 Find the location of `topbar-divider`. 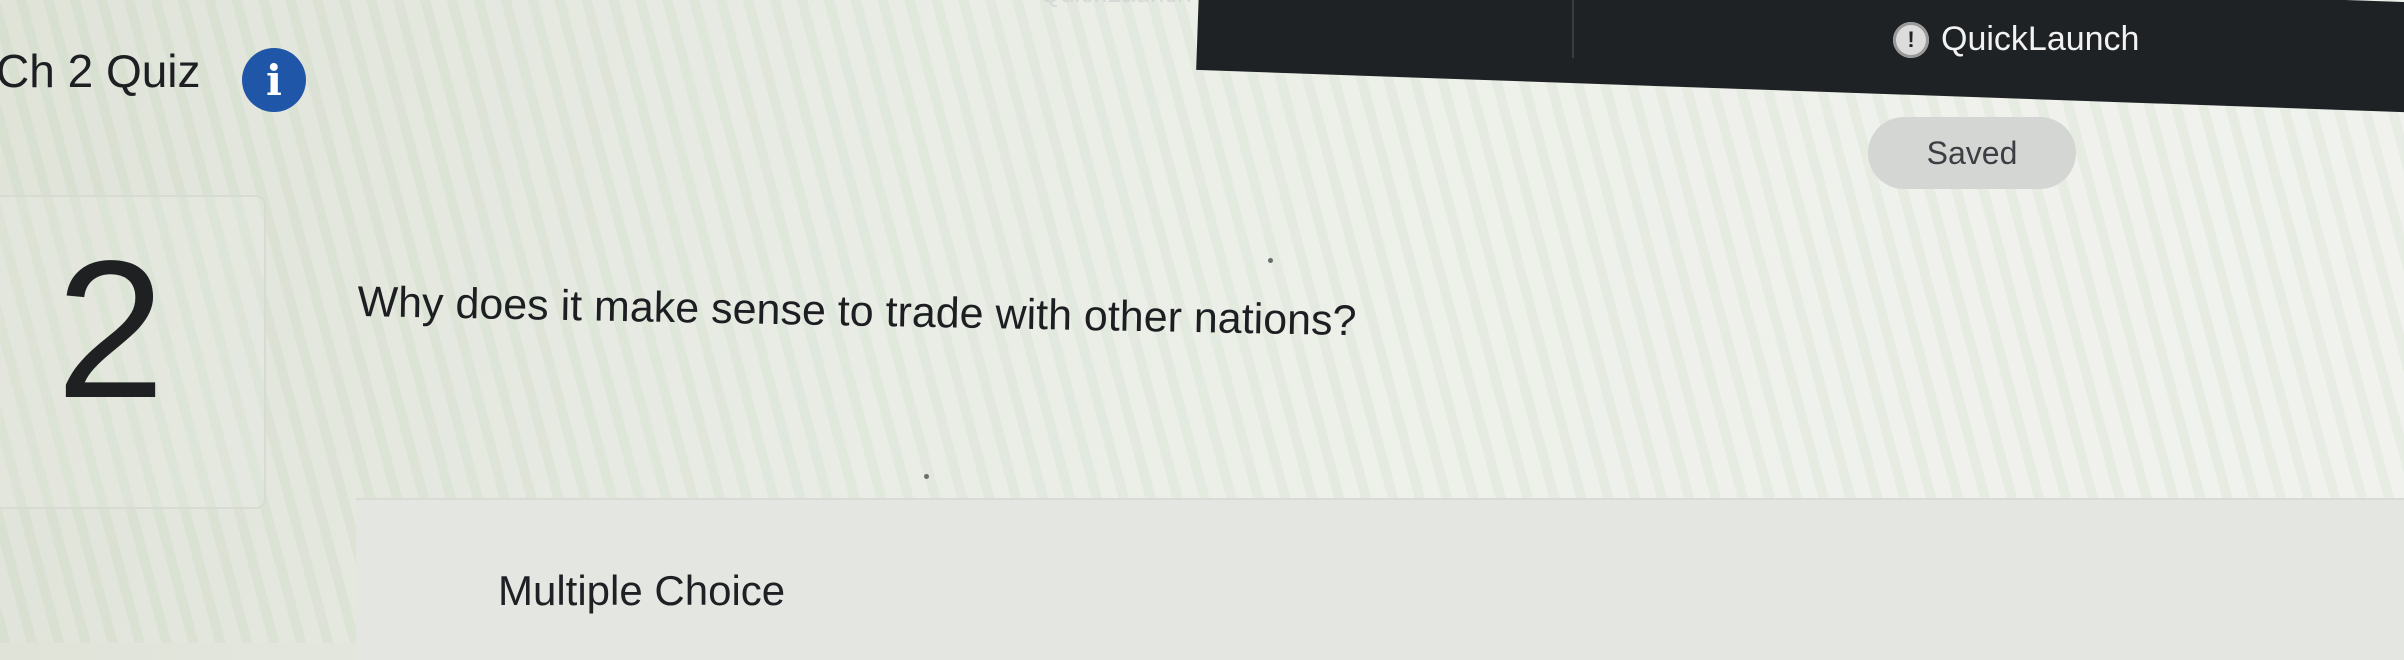

topbar-divider is located at coordinates (1573, 29).